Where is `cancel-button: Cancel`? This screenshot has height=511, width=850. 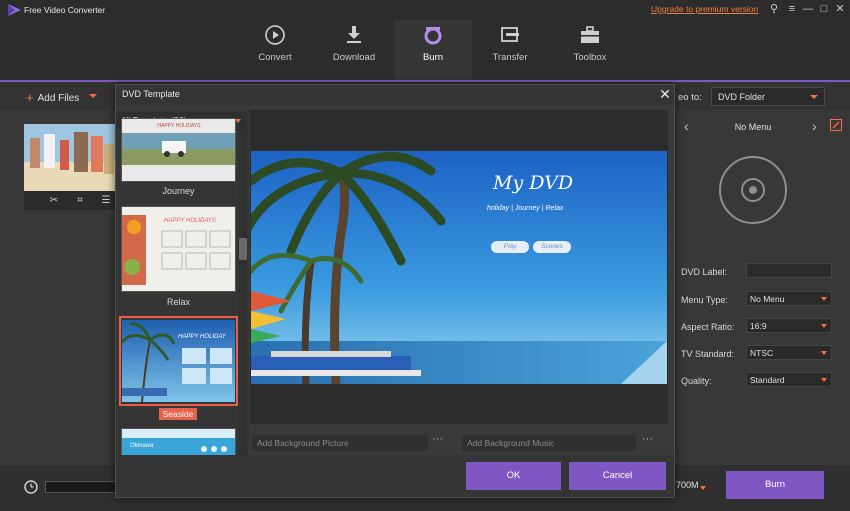
cancel-button: Cancel is located at coordinates (617, 476).